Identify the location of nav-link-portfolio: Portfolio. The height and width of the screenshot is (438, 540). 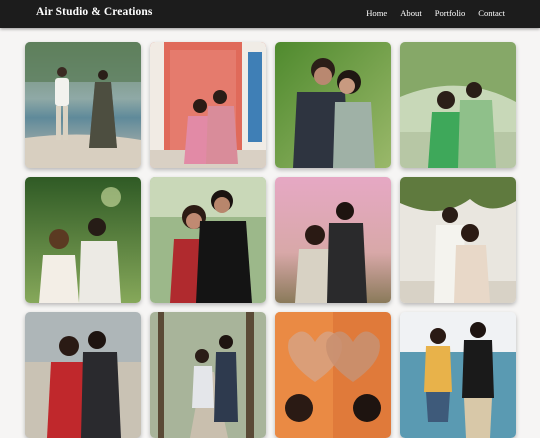
(450, 13).